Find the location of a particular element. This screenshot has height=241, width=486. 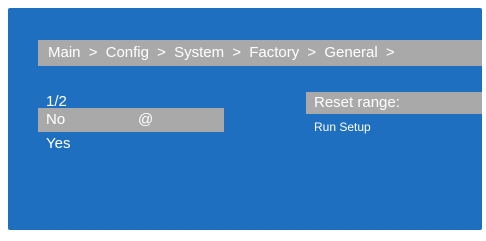

breadcrumb-system: System is located at coordinates (199, 53).